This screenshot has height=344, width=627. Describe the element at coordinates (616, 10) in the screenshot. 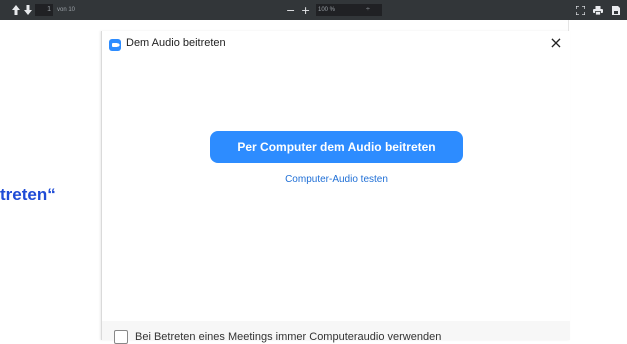

I see `save-icon` at that location.